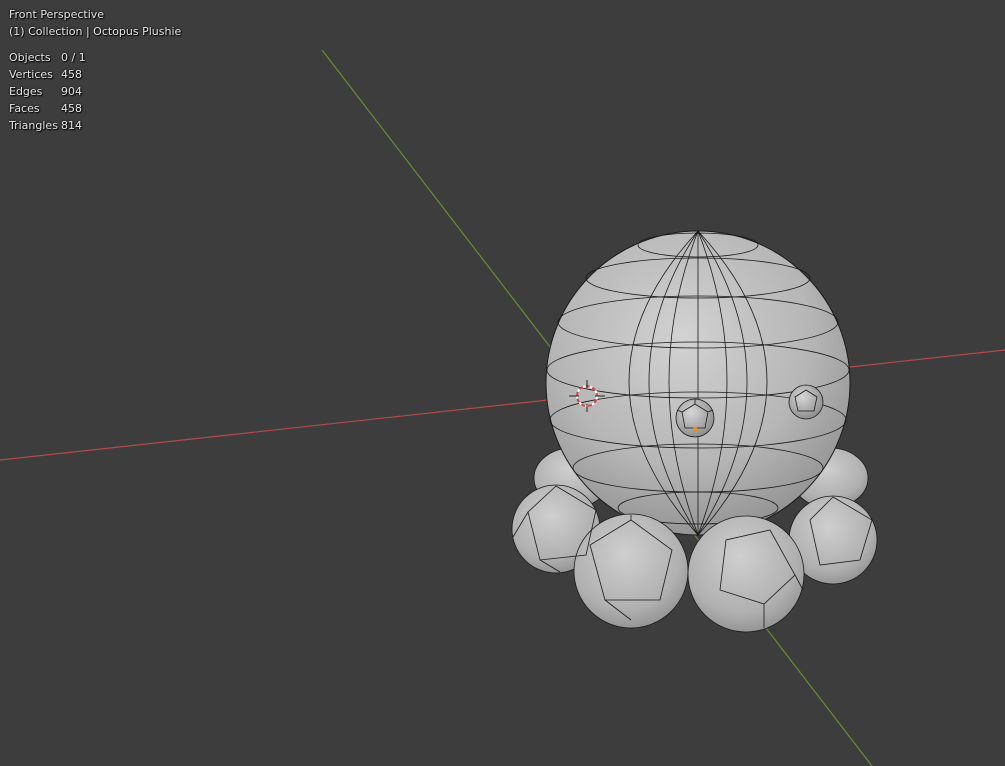 The image size is (1005, 766). What do you see at coordinates (24, 108) in the screenshot?
I see `stat-label-faces: Faces` at bounding box center [24, 108].